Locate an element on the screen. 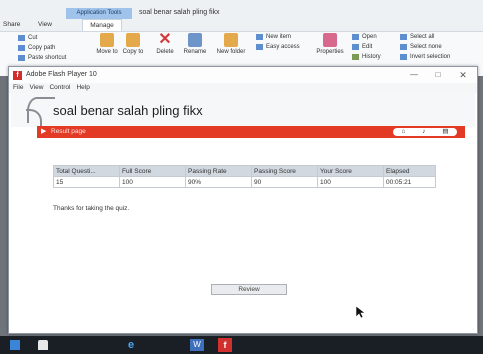  invert-selection-icon is located at coordinates (403, 57).